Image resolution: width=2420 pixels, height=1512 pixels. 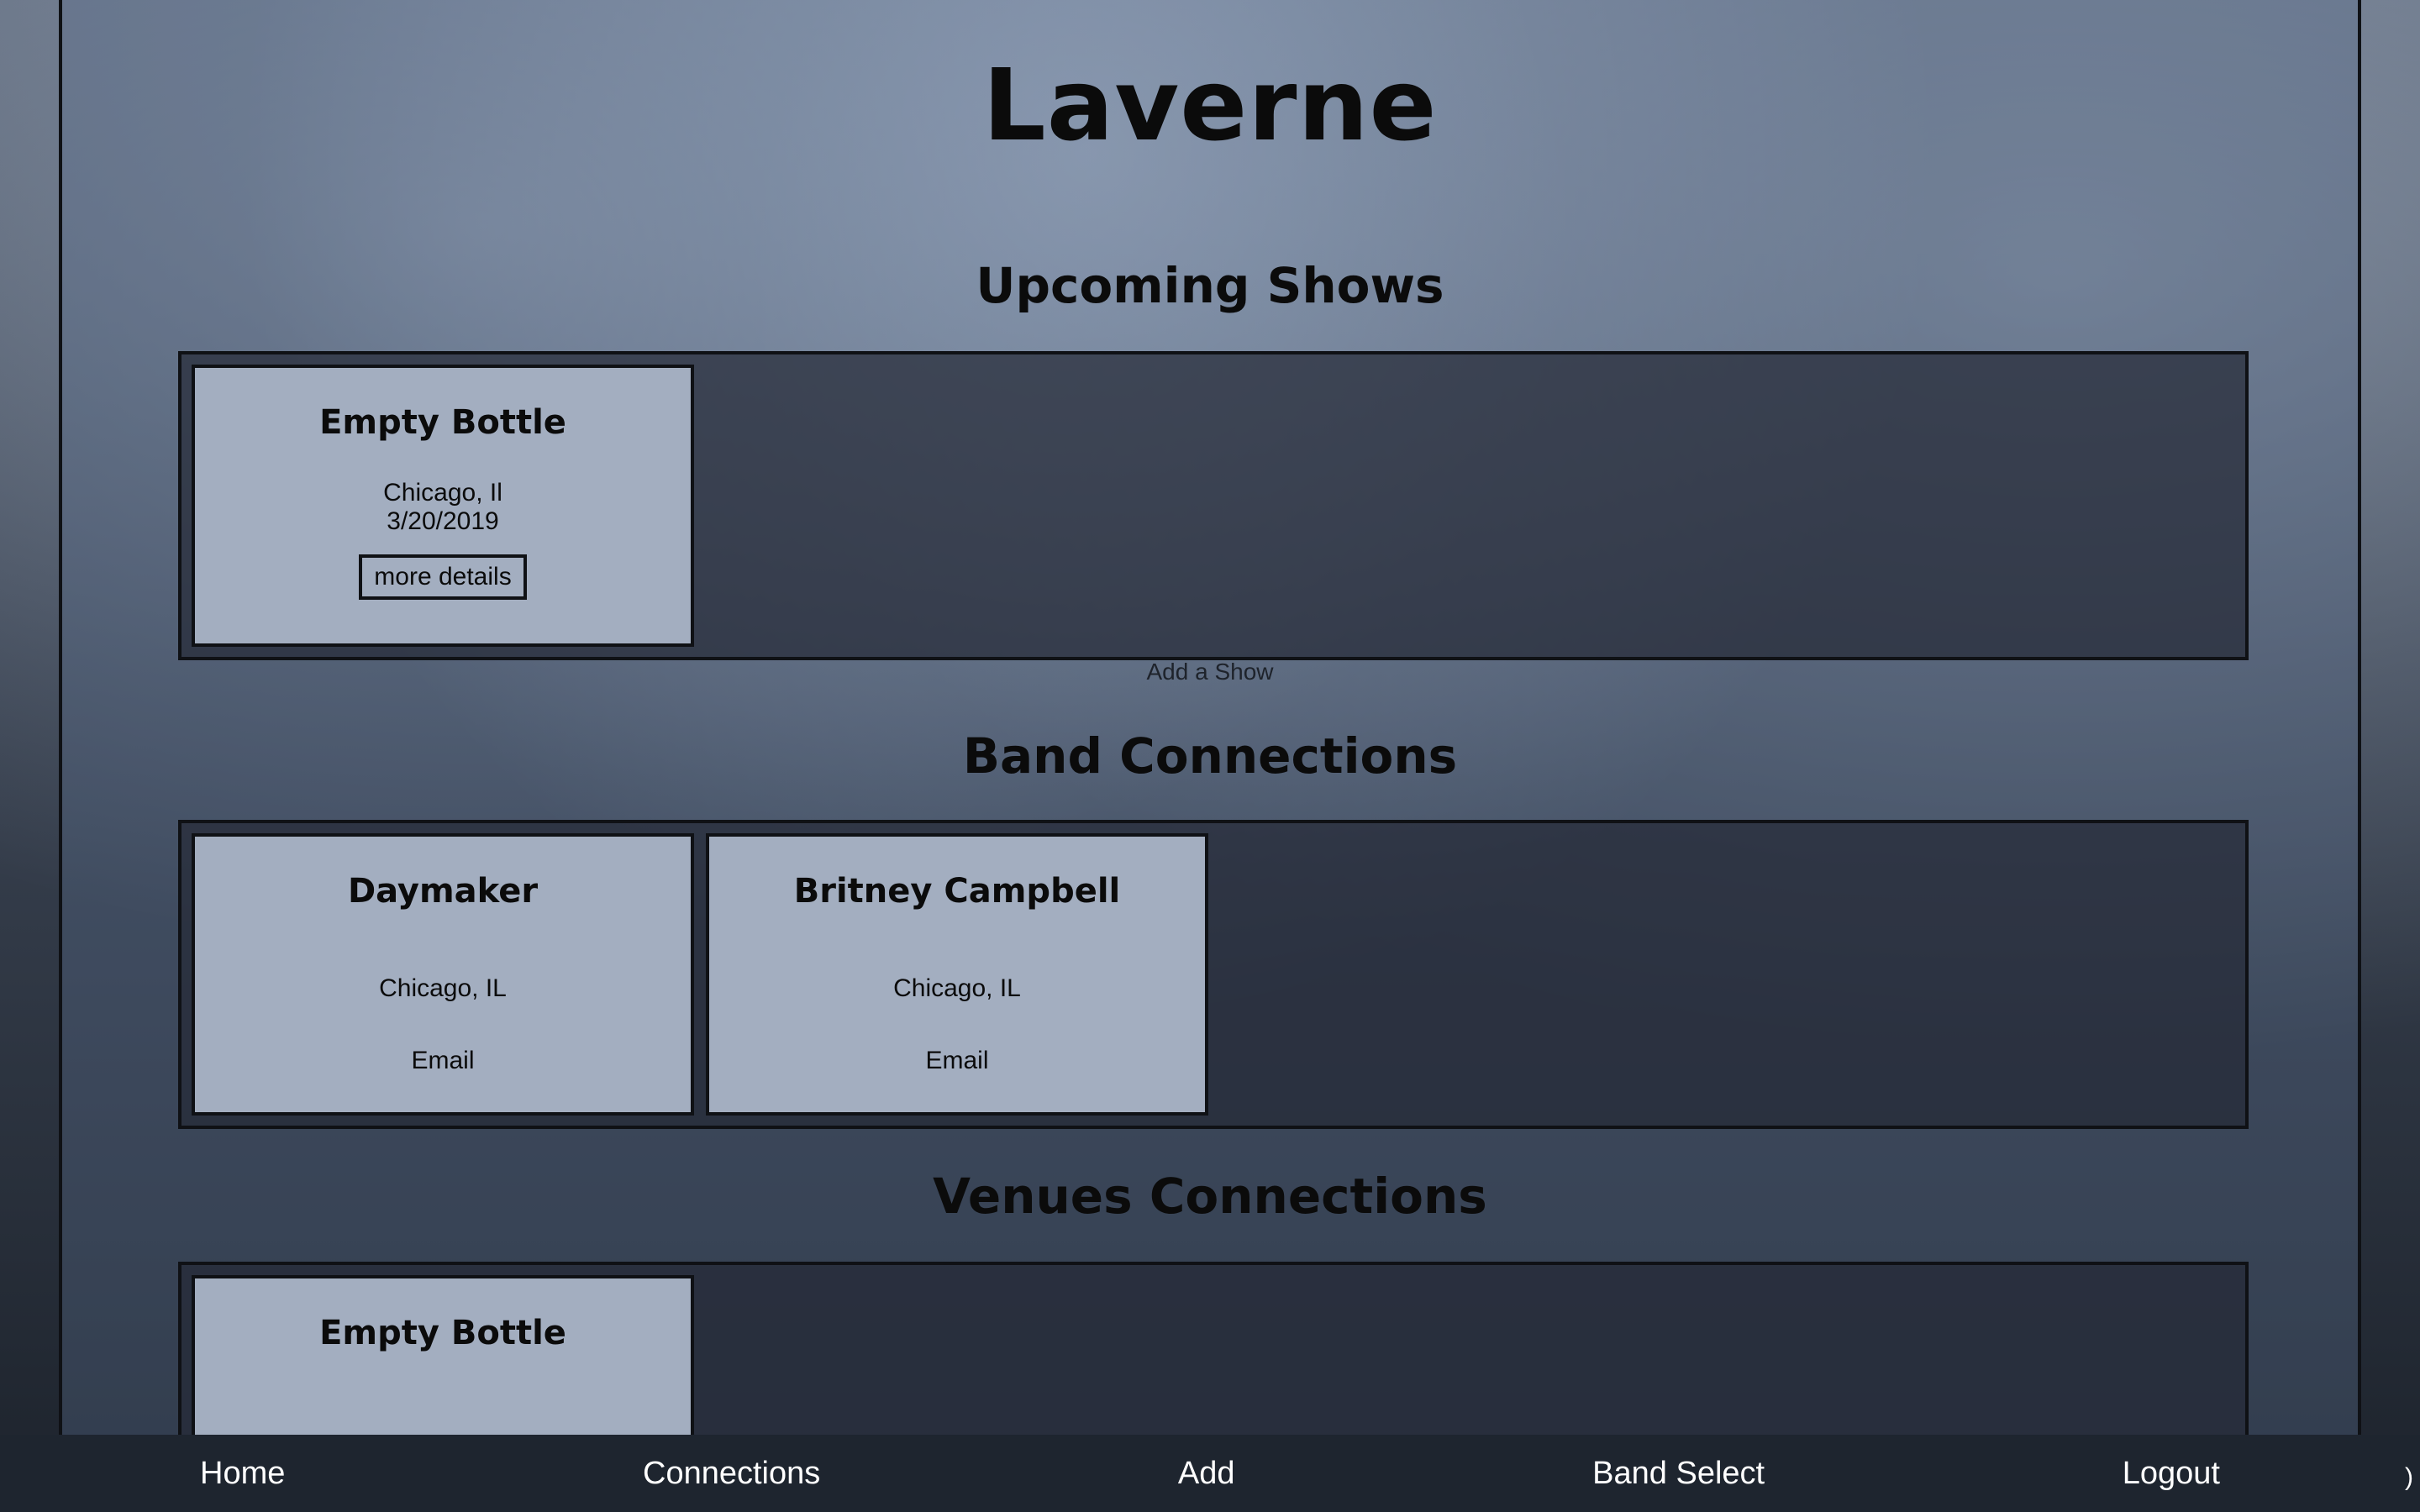 What do you see at coordinates (1210, 1196) in the screenshot?
I see `venues-connections-title: Venues Connections` at bounding box center [1210, 1196].